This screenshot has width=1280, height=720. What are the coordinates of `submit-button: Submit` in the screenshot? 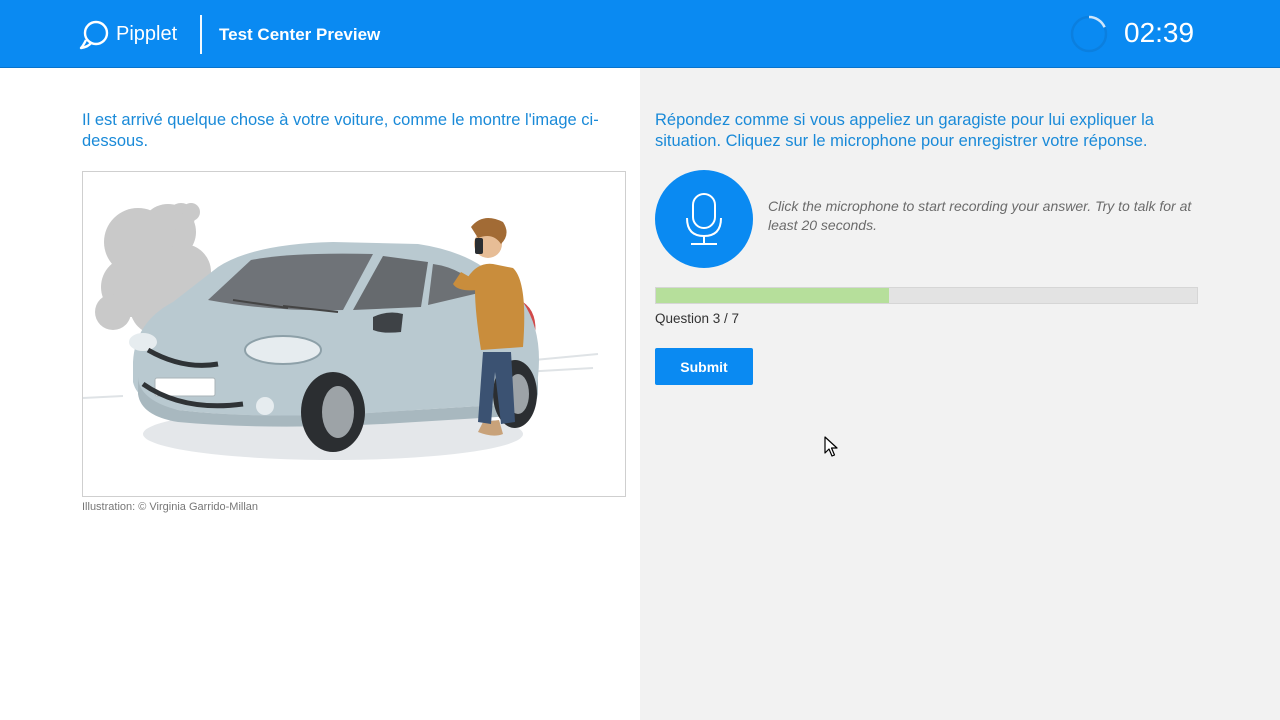 It's located at (704, 366).